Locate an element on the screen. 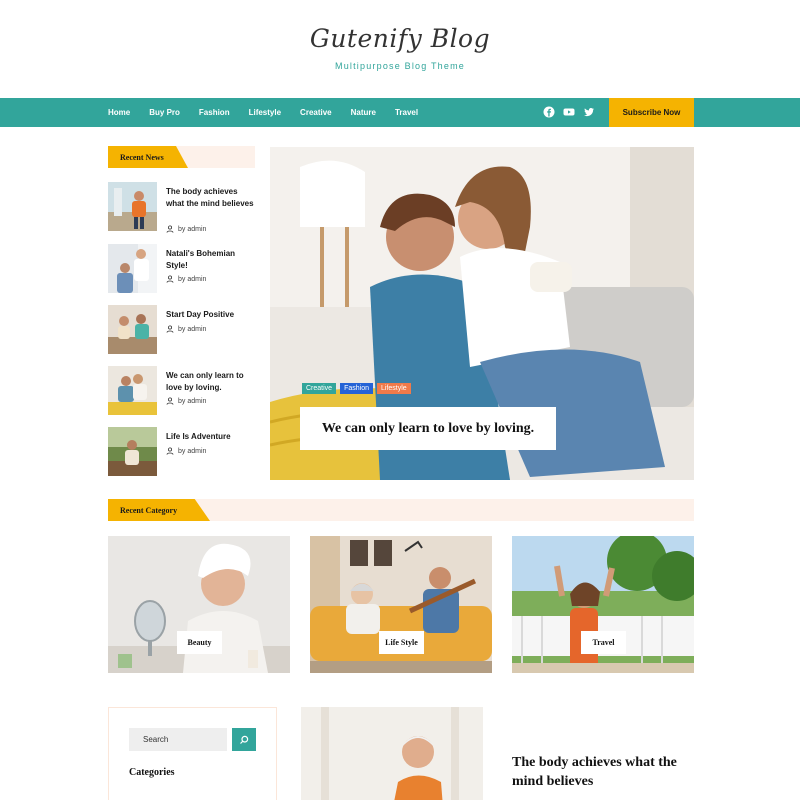 This screenshot has height=800, width=800. news-title: Natali's Bohemian Style! is located at coordinates (212, 259).